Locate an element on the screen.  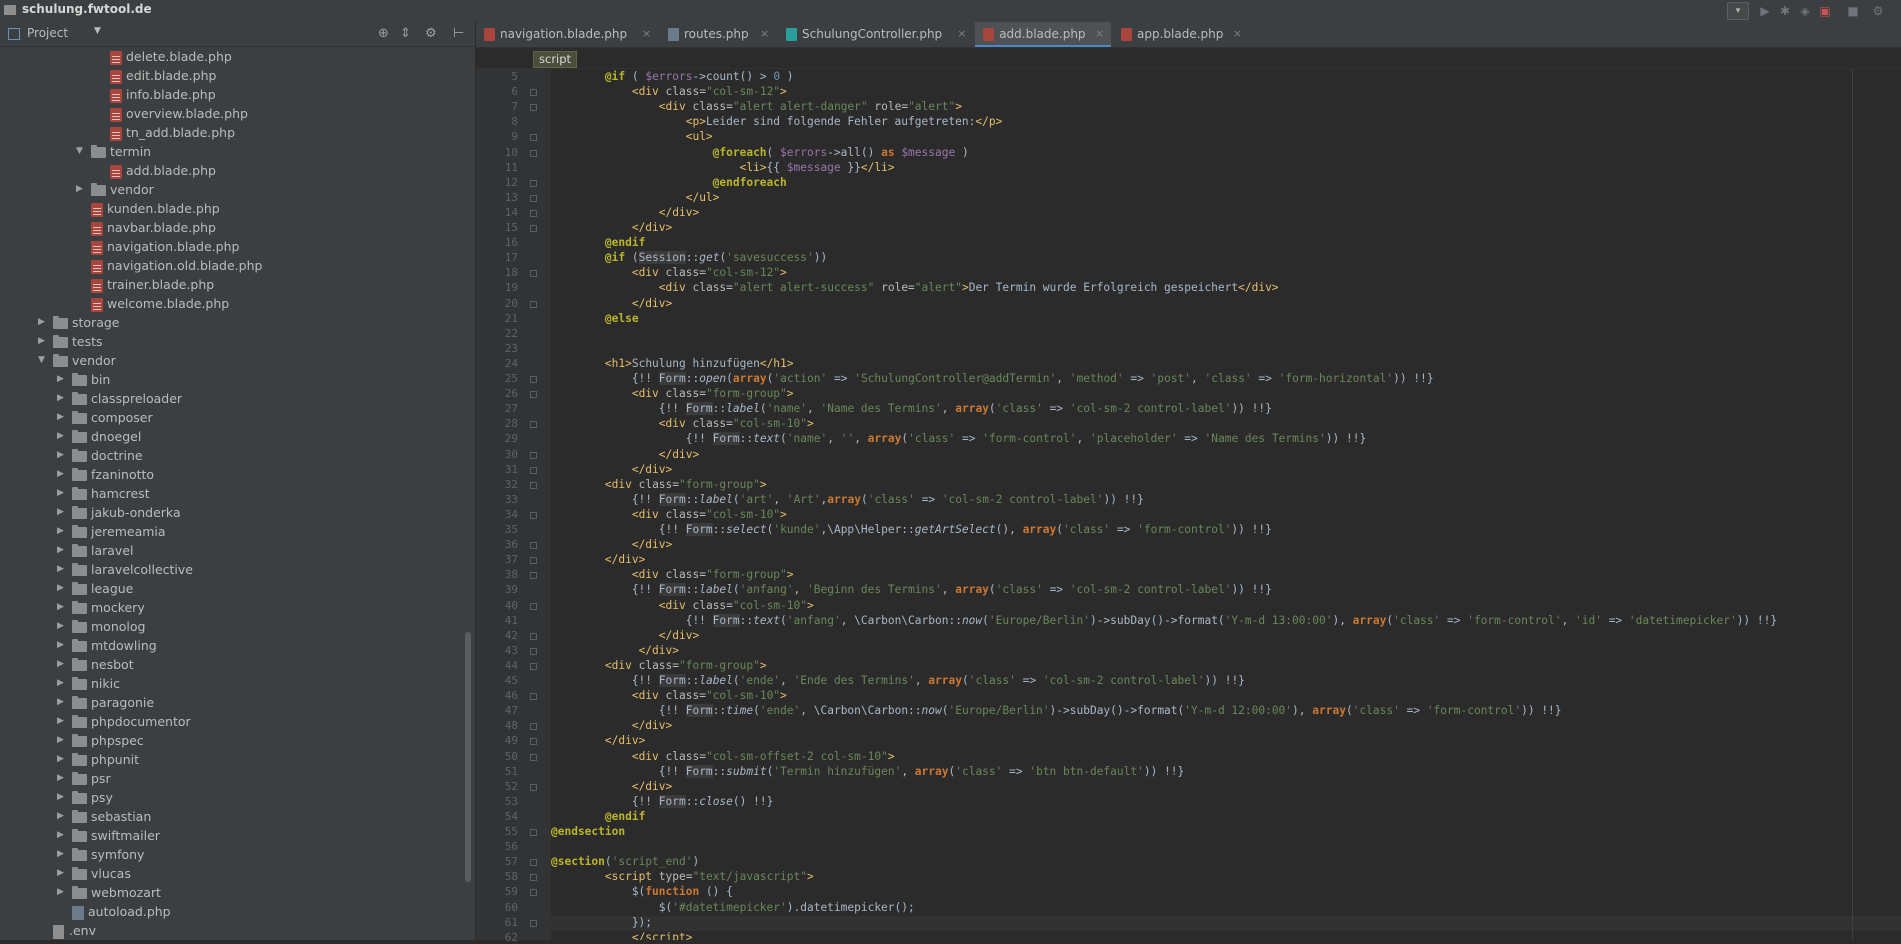
stop-icon: ■ is located at coordinates (1853, 11).